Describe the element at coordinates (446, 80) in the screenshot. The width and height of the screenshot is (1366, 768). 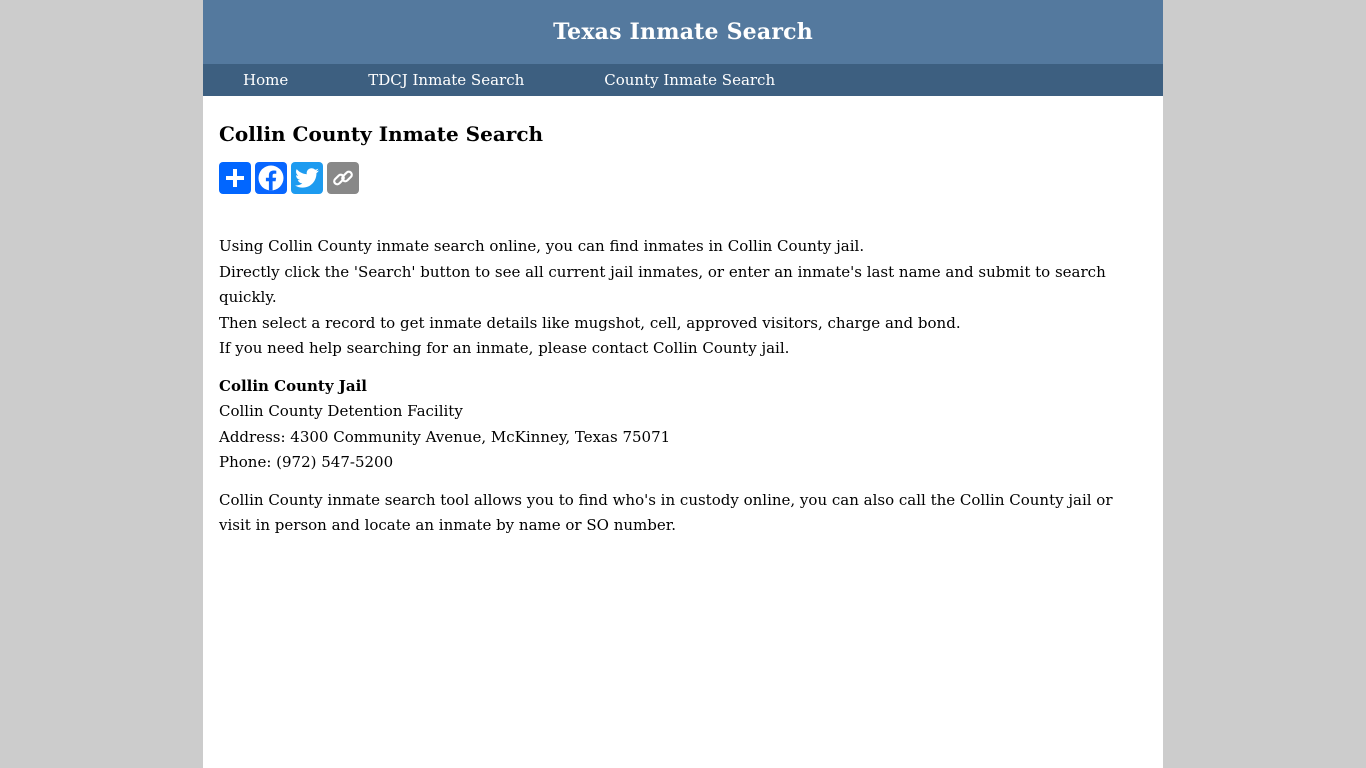
I see `nav-tdcj-inmate-search: TDCJ Inmate Search` at that location.